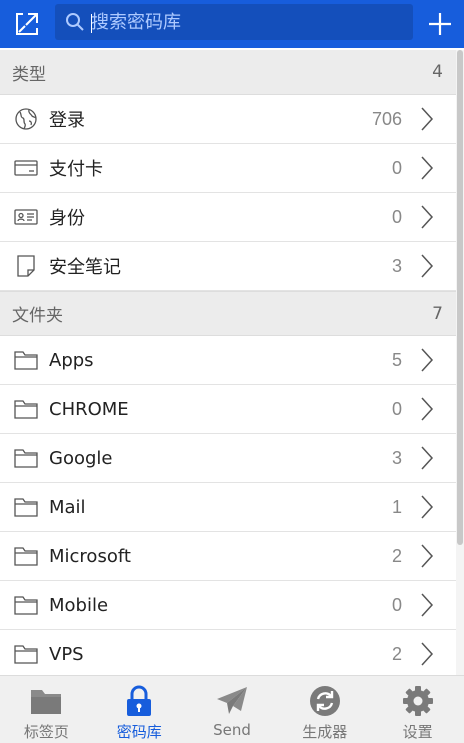 The height and width of the screenshot is (743, 464). I want to click on row-count: 706, so click(386, 118).